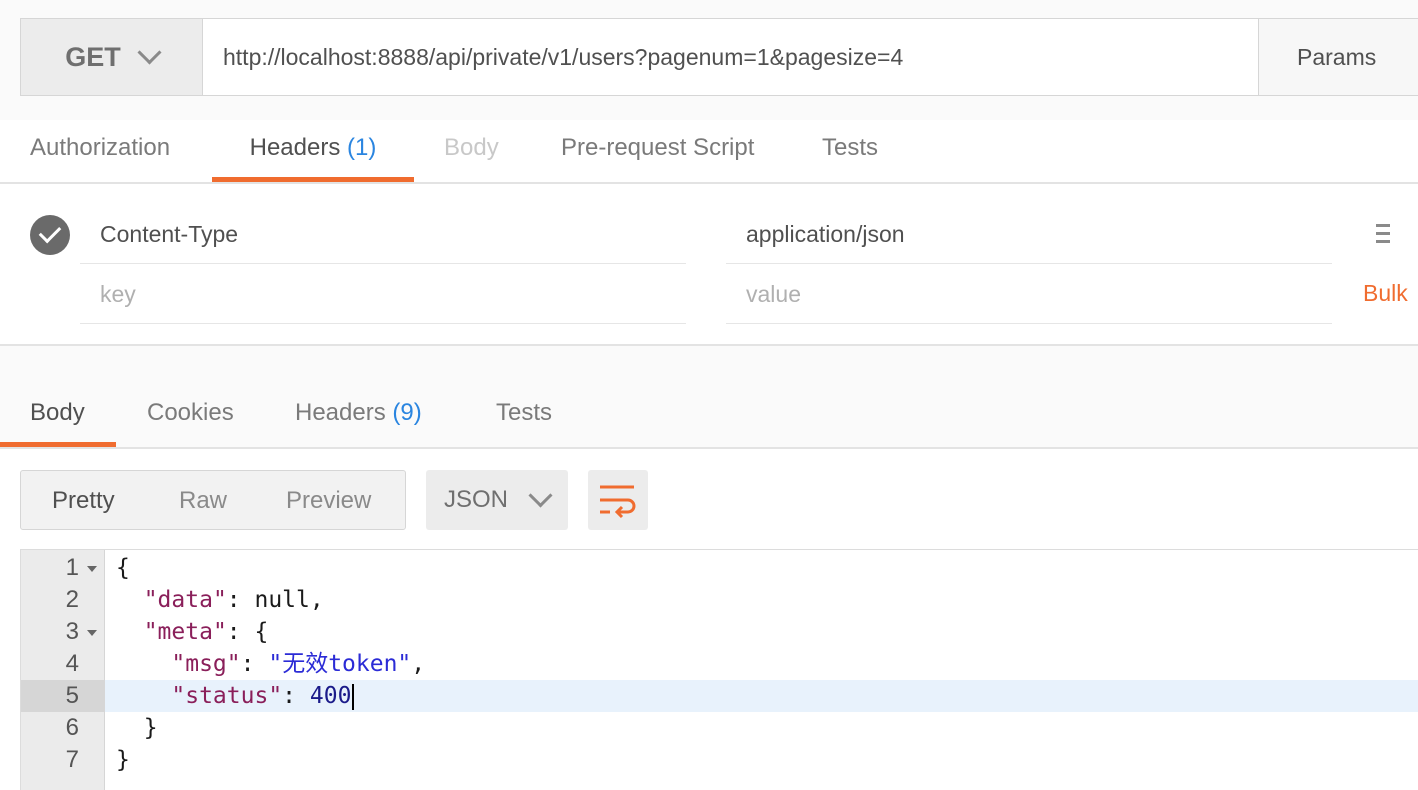  What do you see at coordinates (247, 632) in the screenshot?
I see `json-punct: : {` at bounding box center [247, 632].